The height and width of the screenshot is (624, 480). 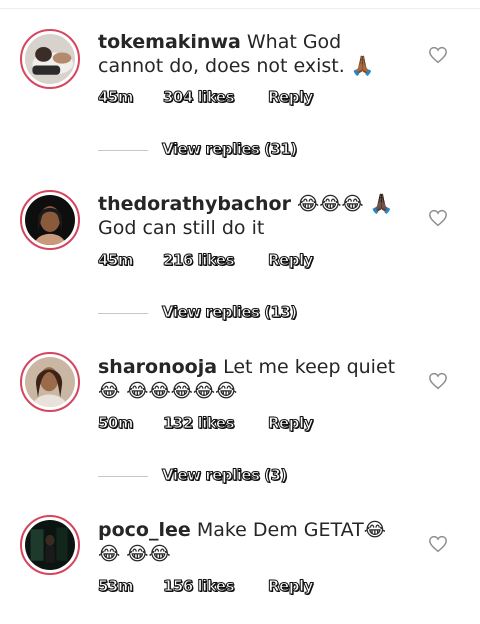 I want to click on view-replies-label: View replies (3), so click(x=225, y=475).